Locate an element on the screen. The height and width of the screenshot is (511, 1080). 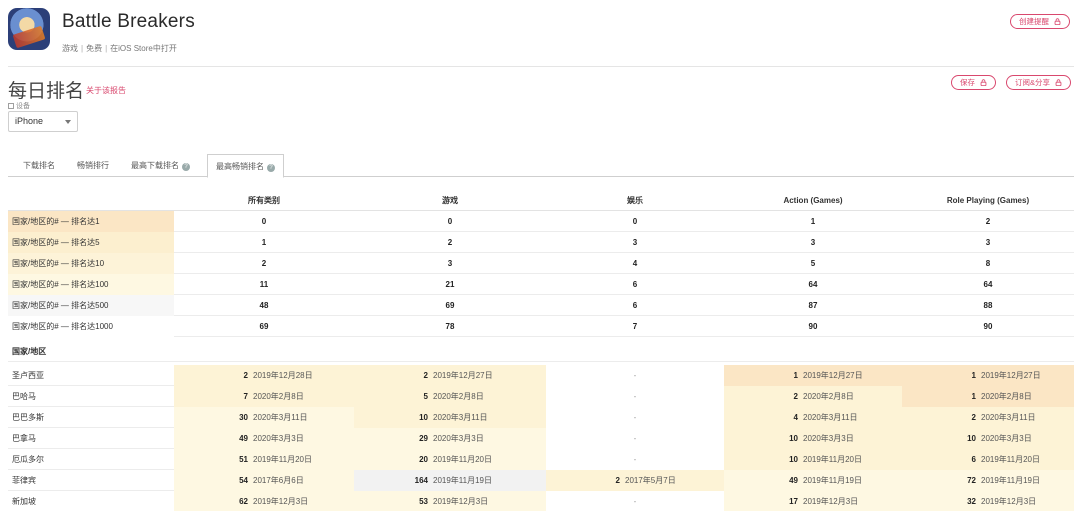
summary-value: 90 is located at coordinates (988, 326).